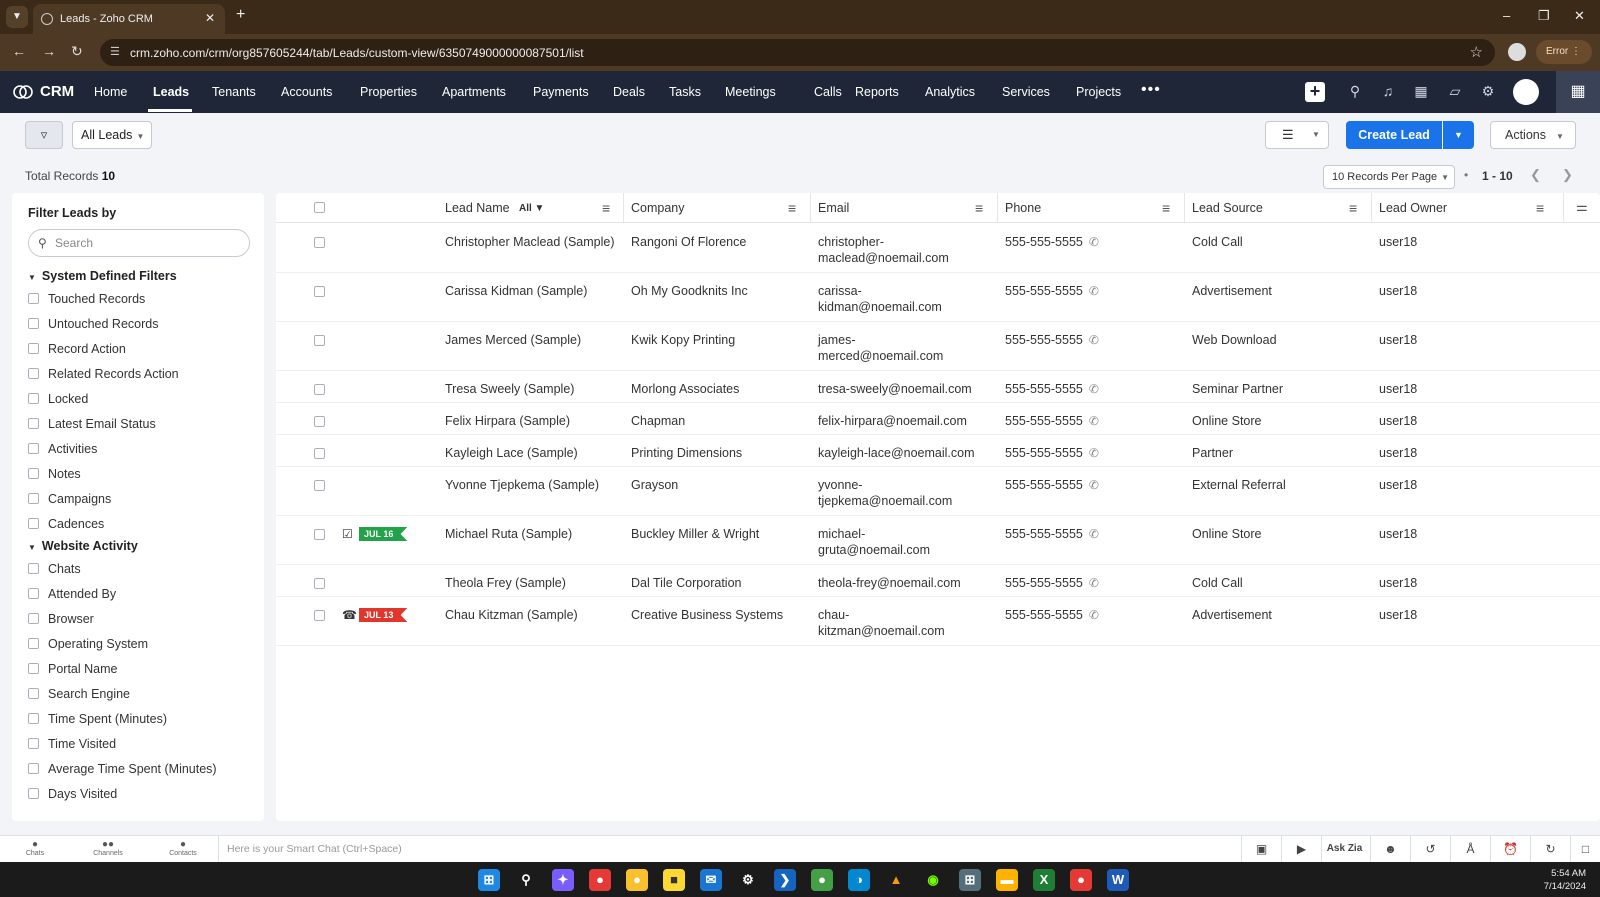 The image size is (1600, 897). What do you see at coordinates (72, 594) in the screenshot?
I see `filter-option: Attended By` at bounding box center [72, 594].